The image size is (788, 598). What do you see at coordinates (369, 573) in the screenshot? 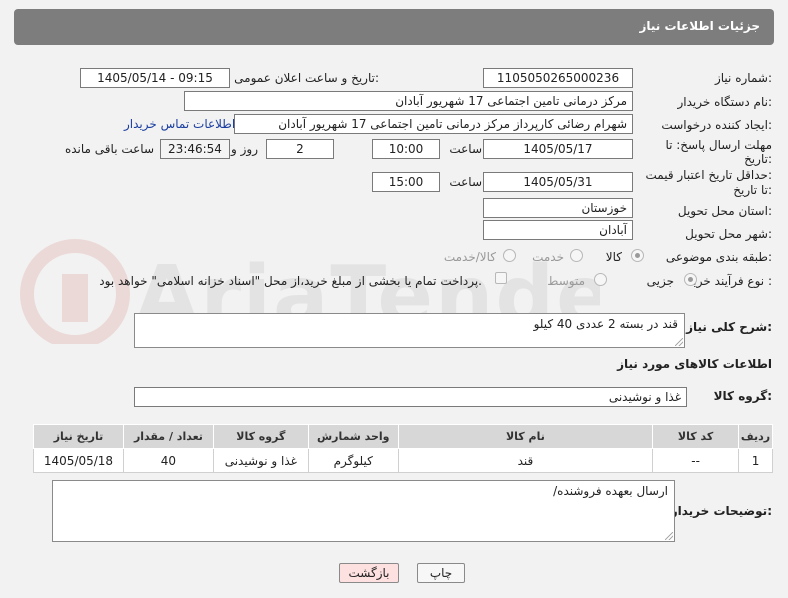
I see `back-button: بازگشت` at bounding box center [369, 573].